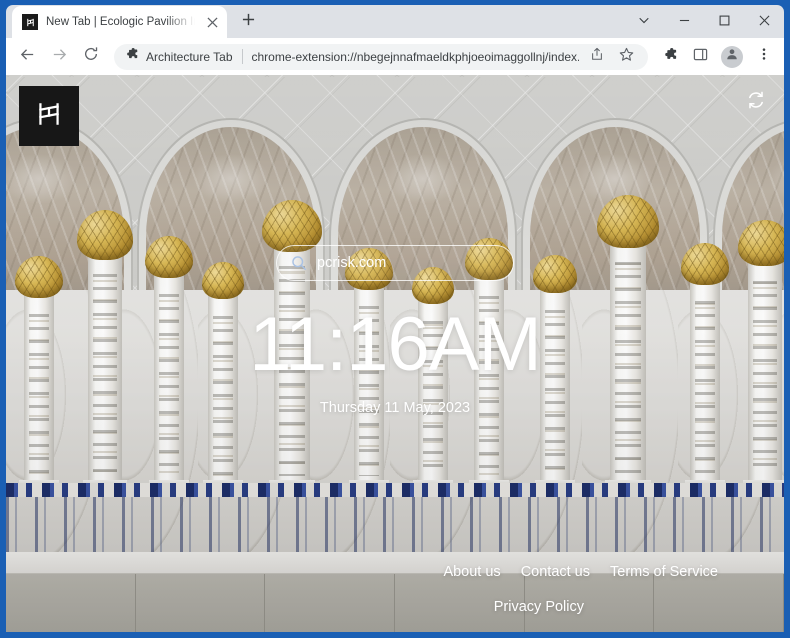 The height and width of the screenshot is (638, 790). I want to click on footer-links-second-row: Privacy Policy, so click(539, 607).